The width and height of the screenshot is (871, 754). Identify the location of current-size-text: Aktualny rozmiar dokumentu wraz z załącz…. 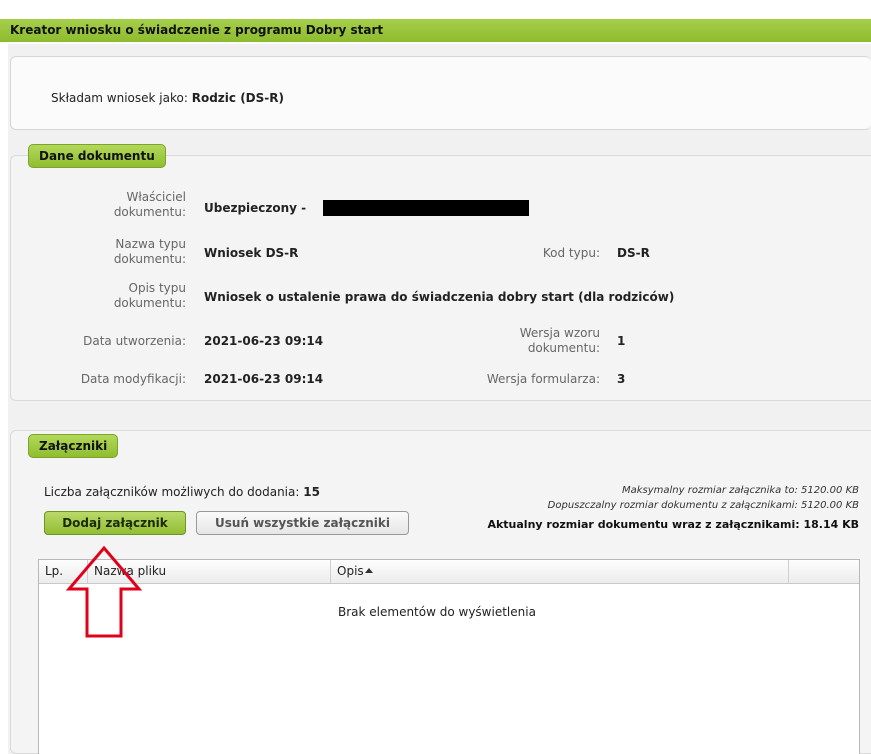
(673, 524).